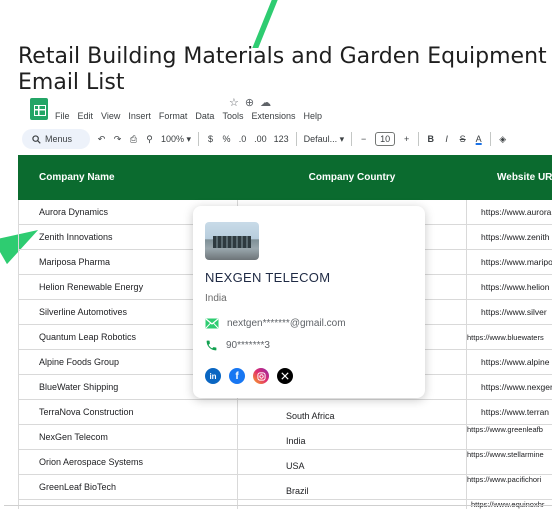  Describe the element at coordinates (509, 362) in the screenshot. I see `cell-url: https://www.alpine` at that location.